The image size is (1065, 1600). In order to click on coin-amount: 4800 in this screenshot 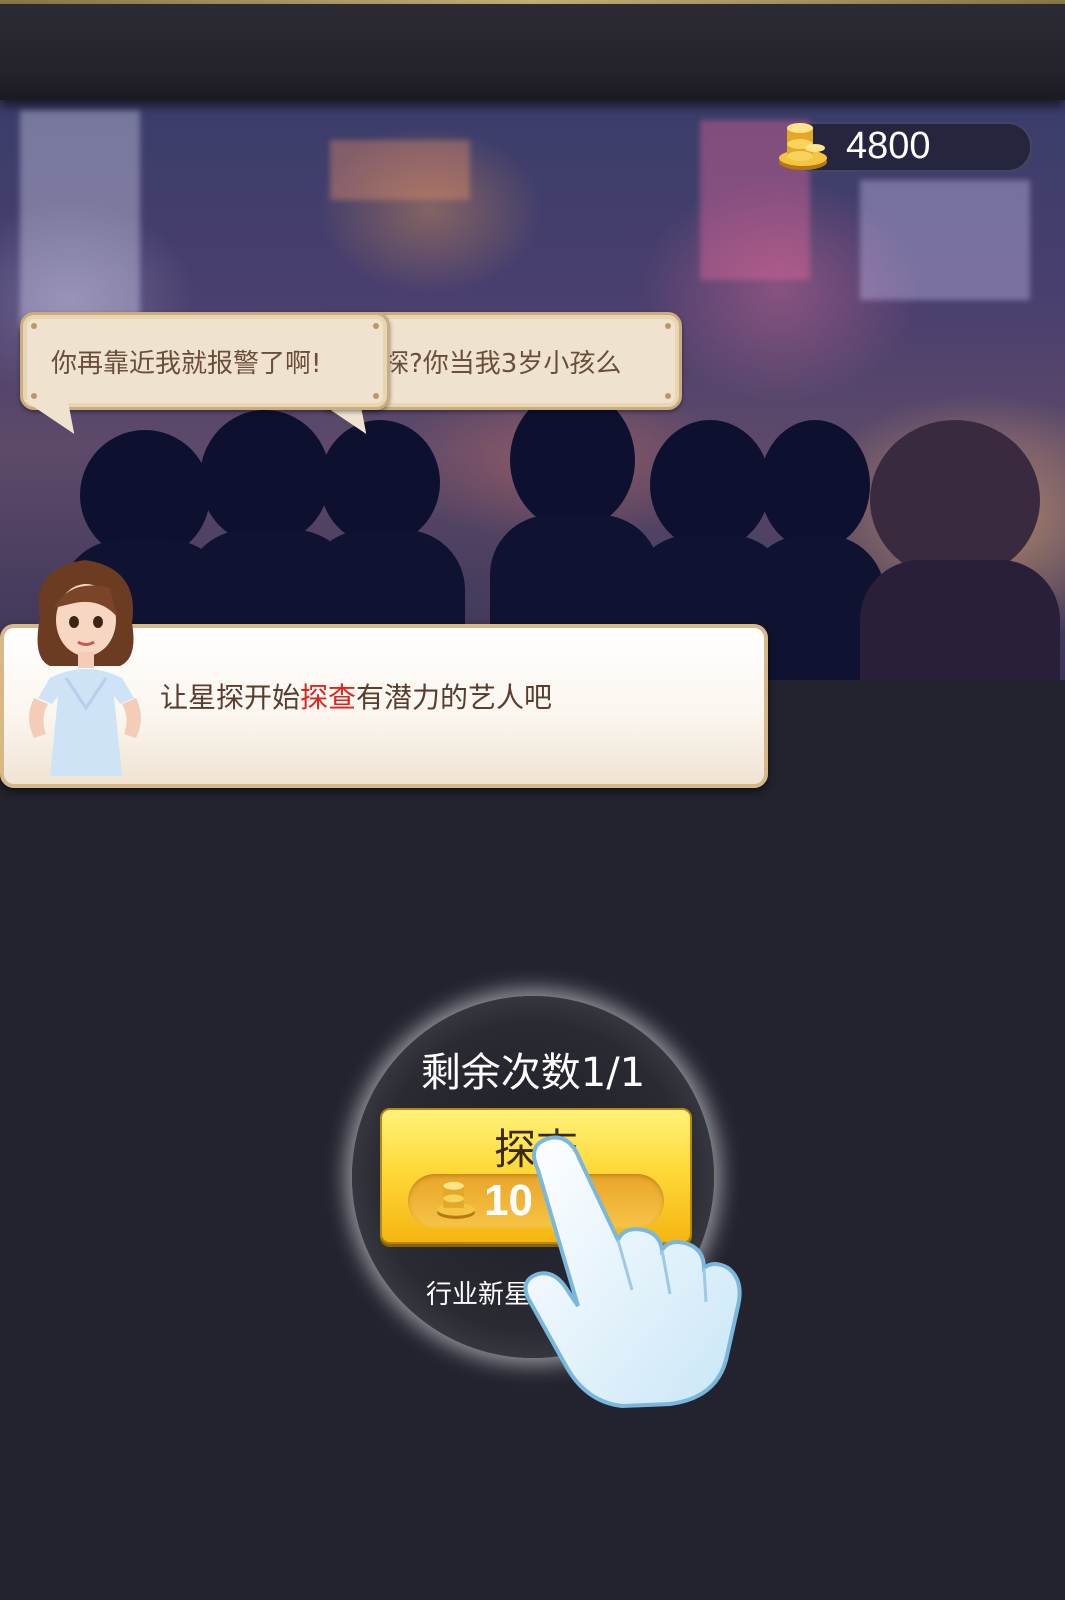, I will do `click(888, 146)`.